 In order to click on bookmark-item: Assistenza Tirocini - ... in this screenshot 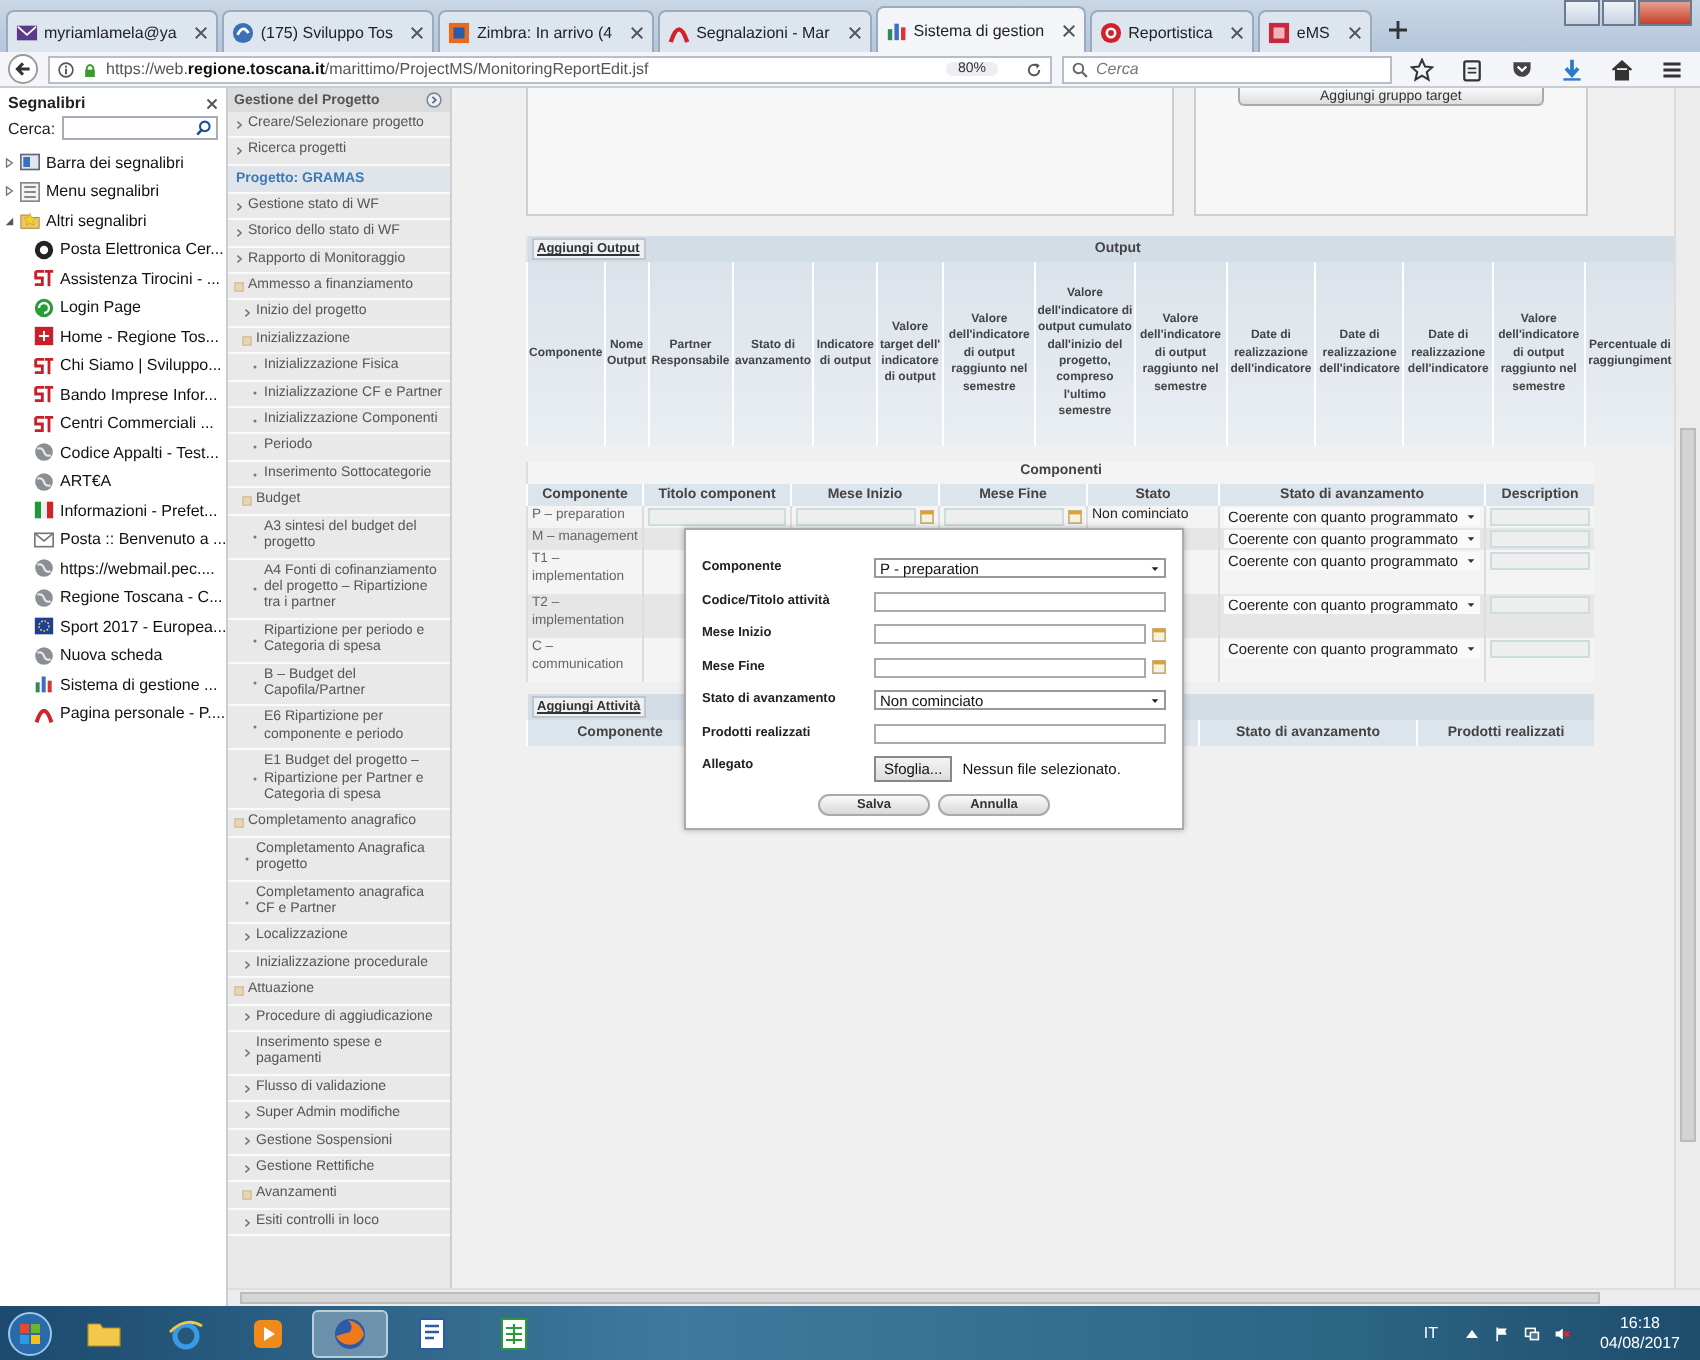, I will do `click(113, 278)`.